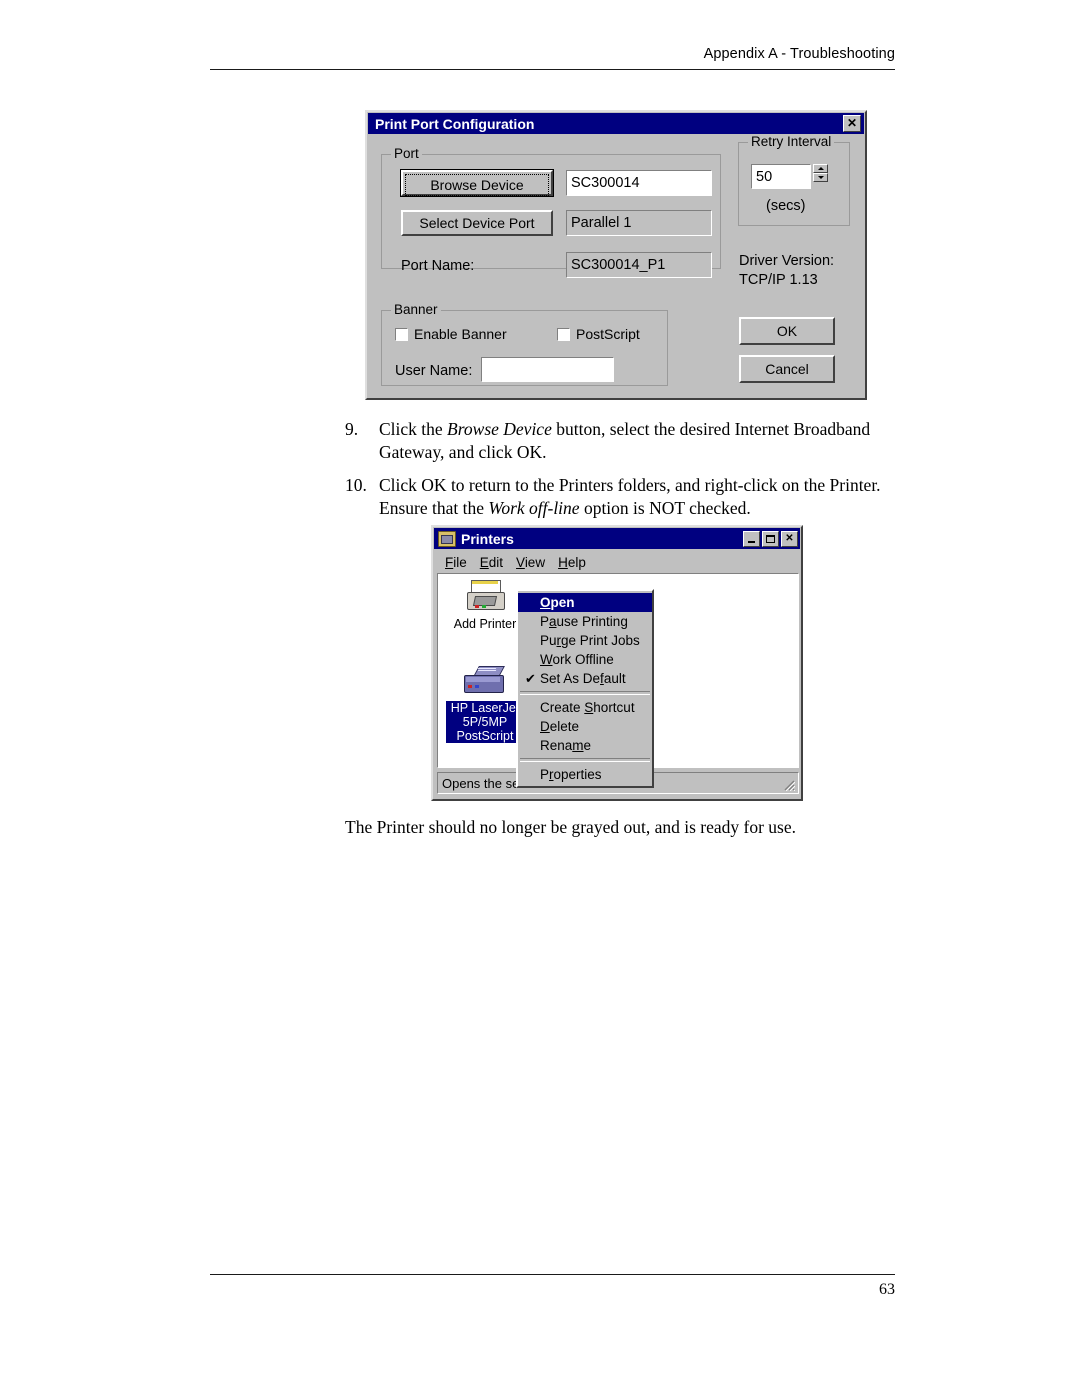  What do you see at coordinates (406, 153) in the screenshot?
I see `port-group-label: Port` at bounding box center [406, 153].